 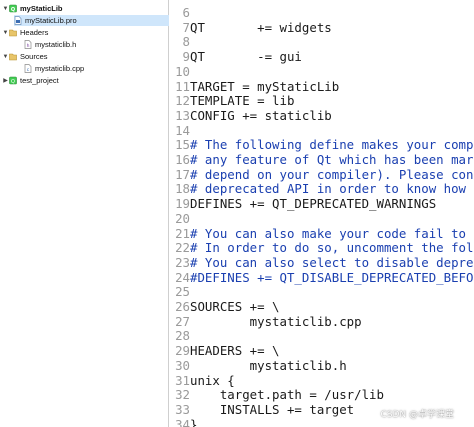 What do you see at coordinates (179, 42) in the screenshot?
I see `code-line: 8` at bounding box center [179, 42].